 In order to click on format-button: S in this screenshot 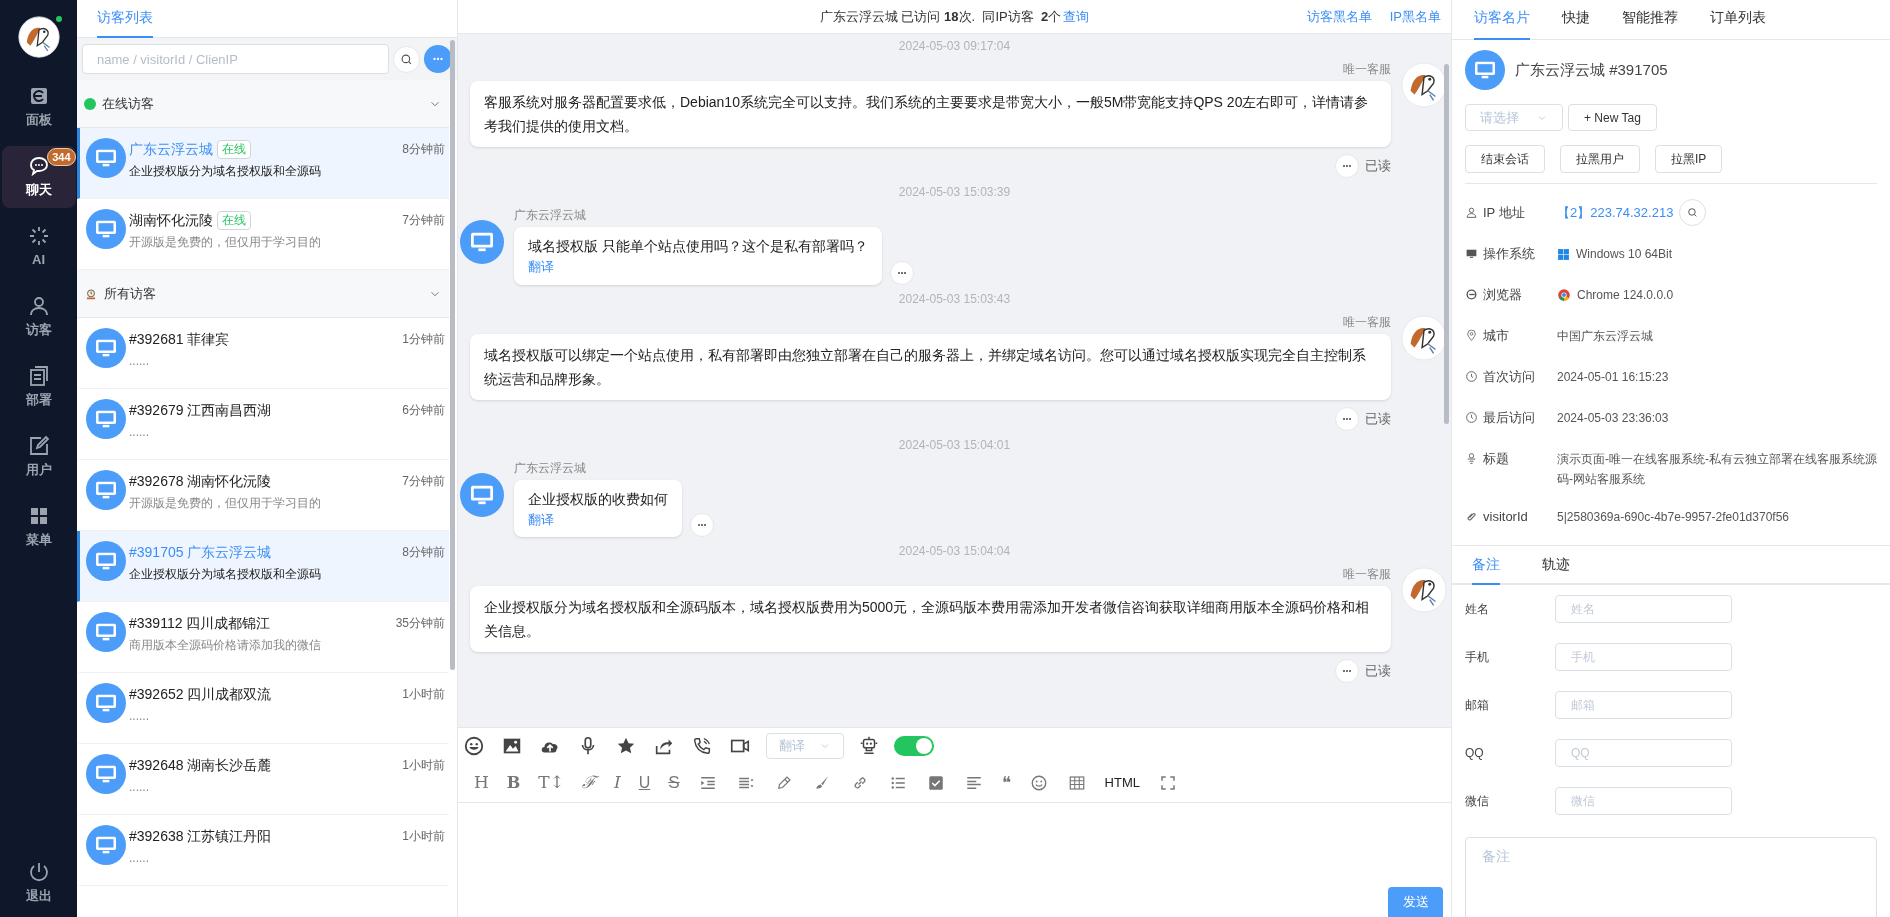, I will do `click(674, 782)`.